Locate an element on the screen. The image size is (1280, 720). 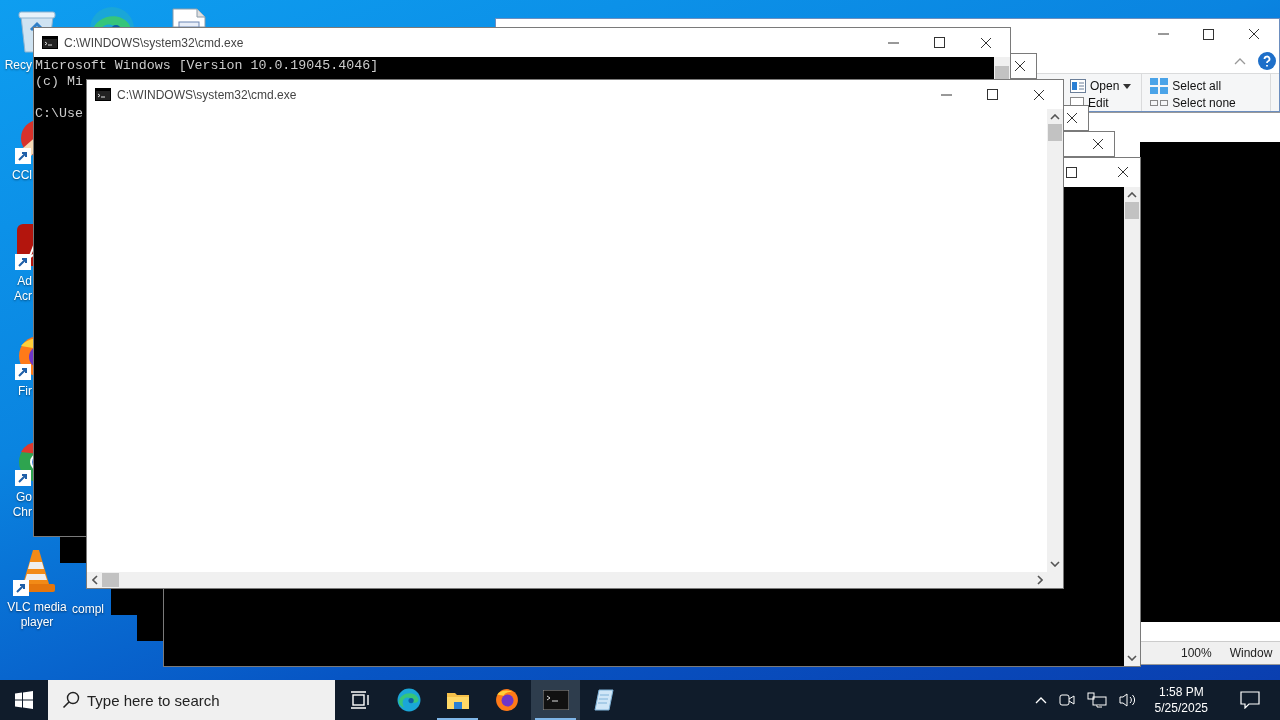
desktop-icon-label: compl is located at coordinates (88, 609).